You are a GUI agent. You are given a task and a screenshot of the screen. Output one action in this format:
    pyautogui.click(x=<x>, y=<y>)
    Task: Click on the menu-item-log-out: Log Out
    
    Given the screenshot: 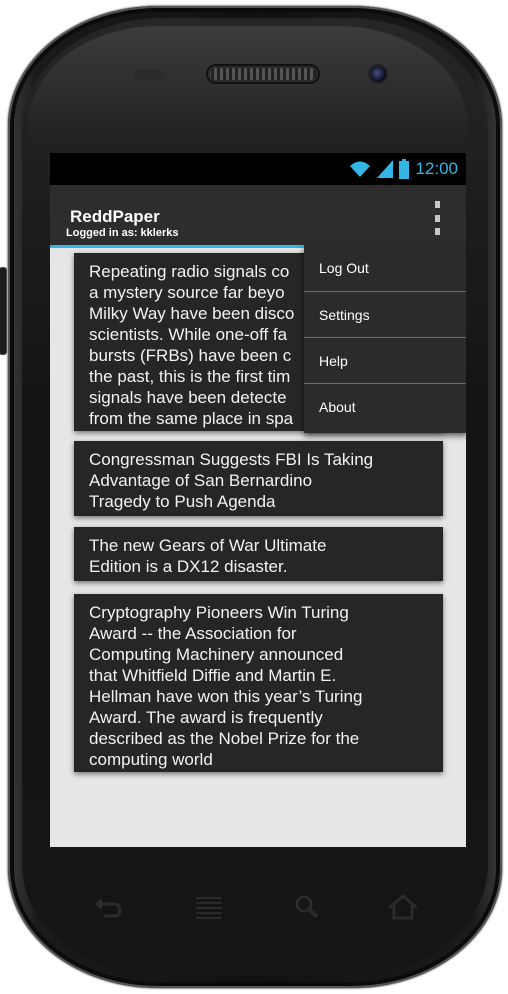 What is the action you would take?
    pyautogui.click(x=385, y=268)
    